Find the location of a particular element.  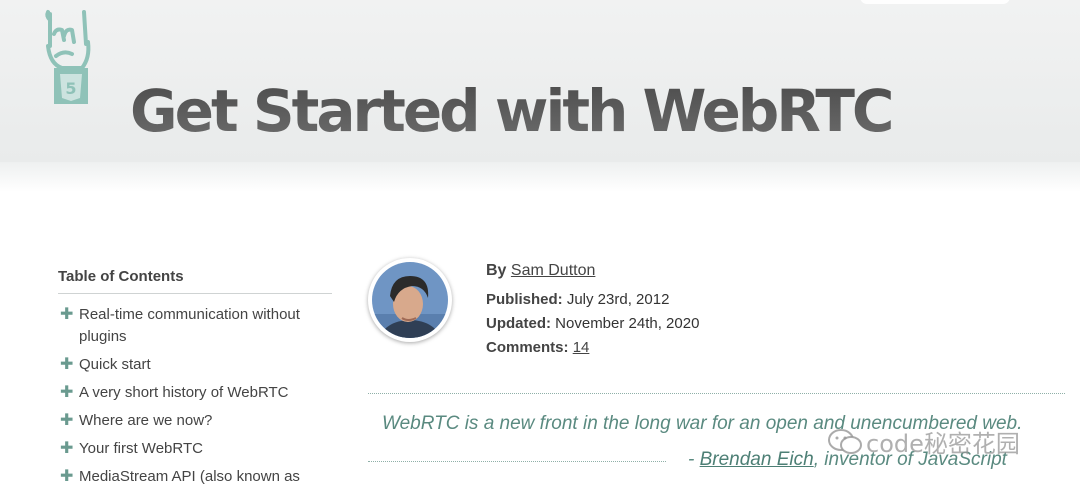

author-link: Sam Dutton is located at coordinates (553, 270).